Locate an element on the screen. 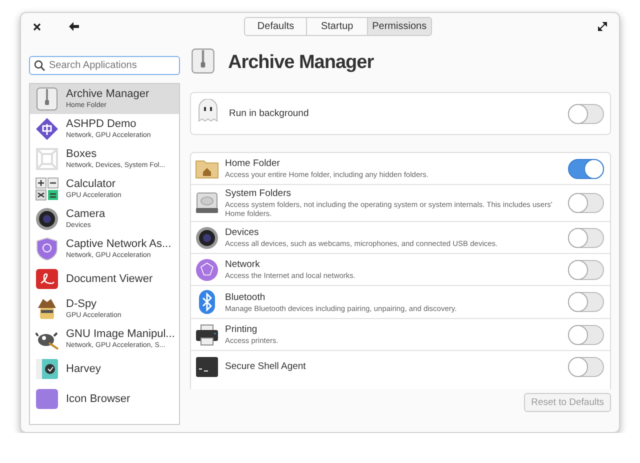 The height and width of the screenshot is (463, 640). app-list-item: Icon Browser is located at coordinates (104, 399).